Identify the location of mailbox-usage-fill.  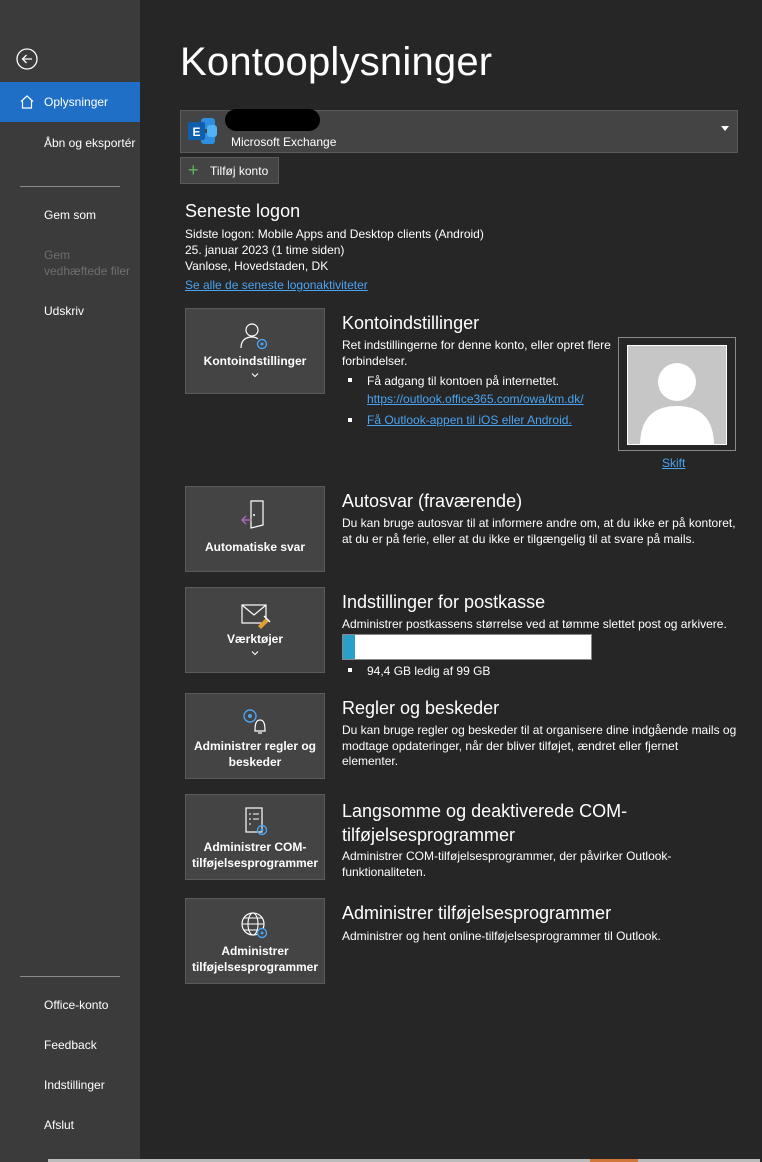
(349, 647).